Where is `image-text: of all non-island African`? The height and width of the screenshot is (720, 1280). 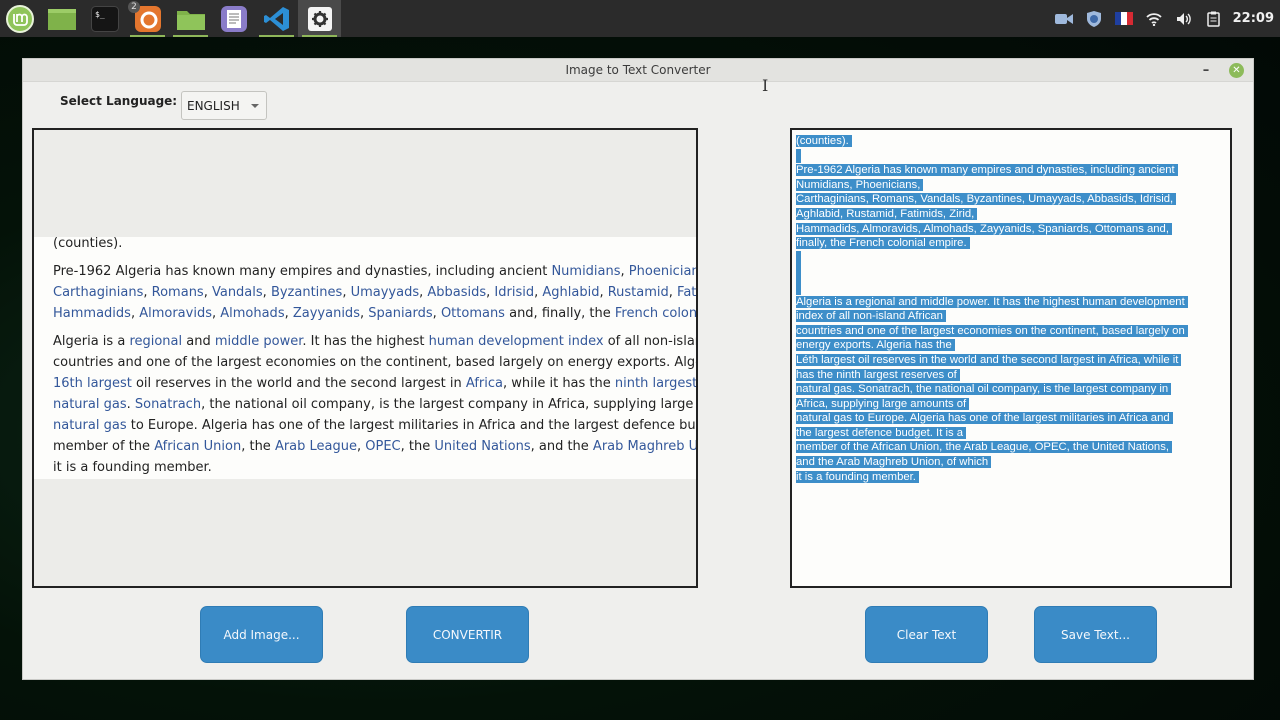
image-text: of all non-island African is located at coordinates (651, 341).